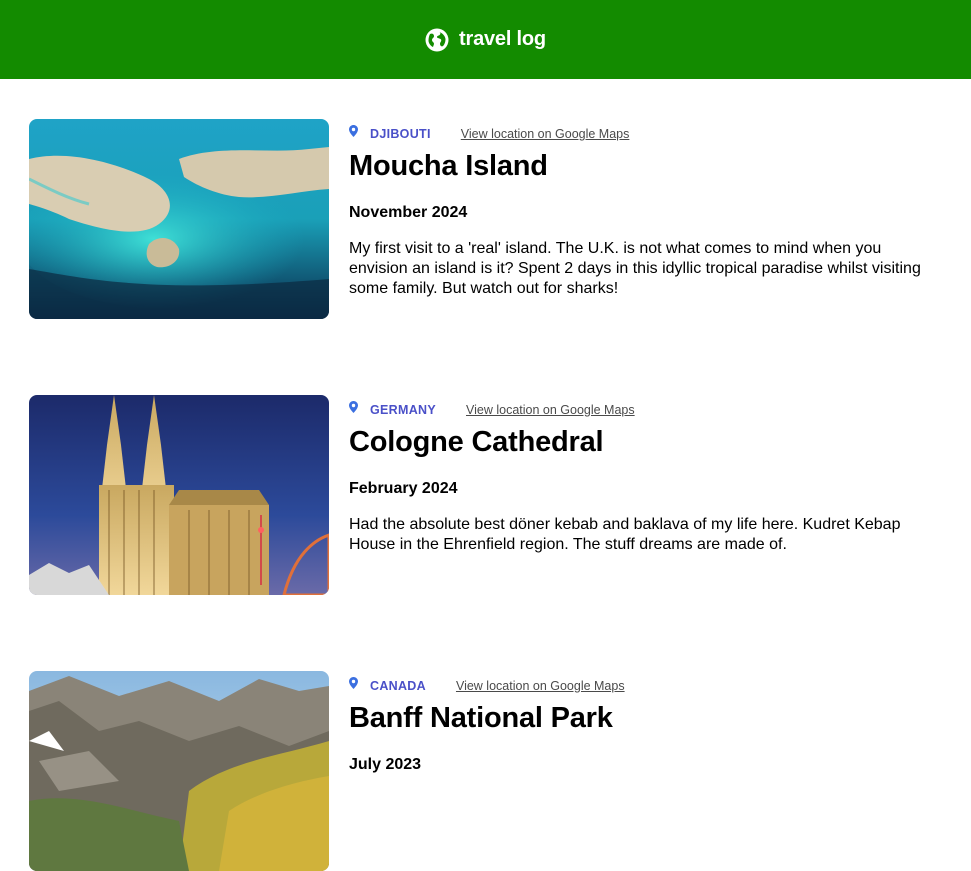  Describe the element at coordinates (385, 764) in the screenshot. I see `entry-date: July 2023` at that location.